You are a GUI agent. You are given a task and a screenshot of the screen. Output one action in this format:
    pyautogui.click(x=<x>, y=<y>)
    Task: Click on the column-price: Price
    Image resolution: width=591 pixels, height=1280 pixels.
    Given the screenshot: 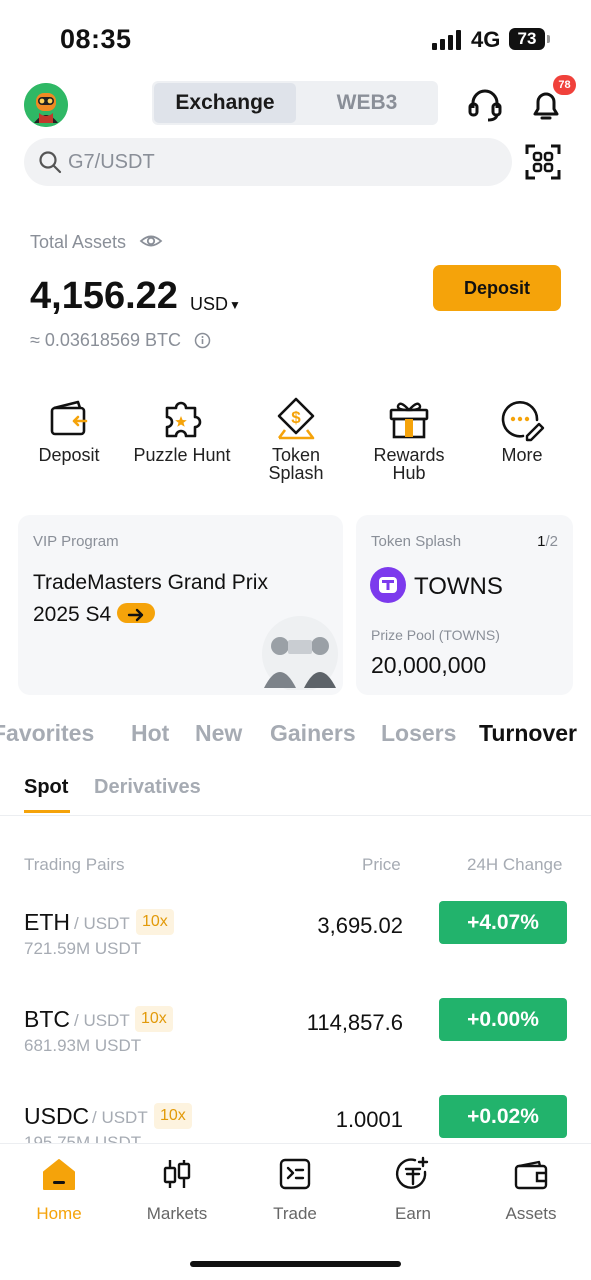 What is the action you would take?
    pyautogui.click(x=381, y=865)
    